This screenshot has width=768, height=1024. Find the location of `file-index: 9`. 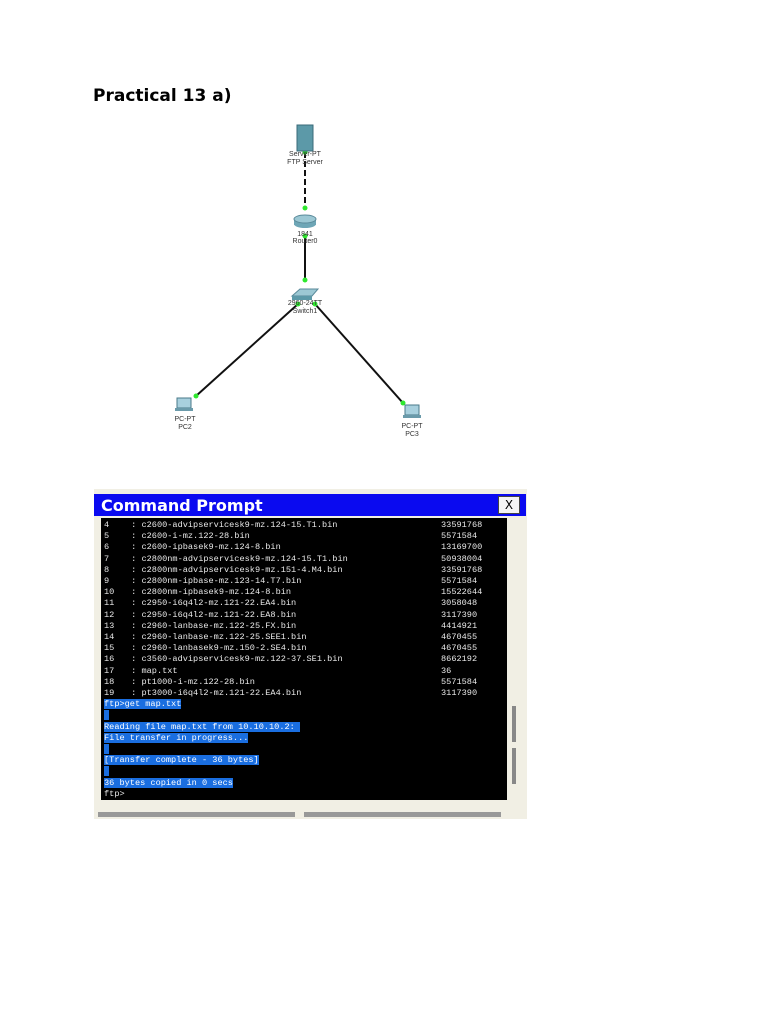

file-index: 9 is located at coordinates (107, 581).